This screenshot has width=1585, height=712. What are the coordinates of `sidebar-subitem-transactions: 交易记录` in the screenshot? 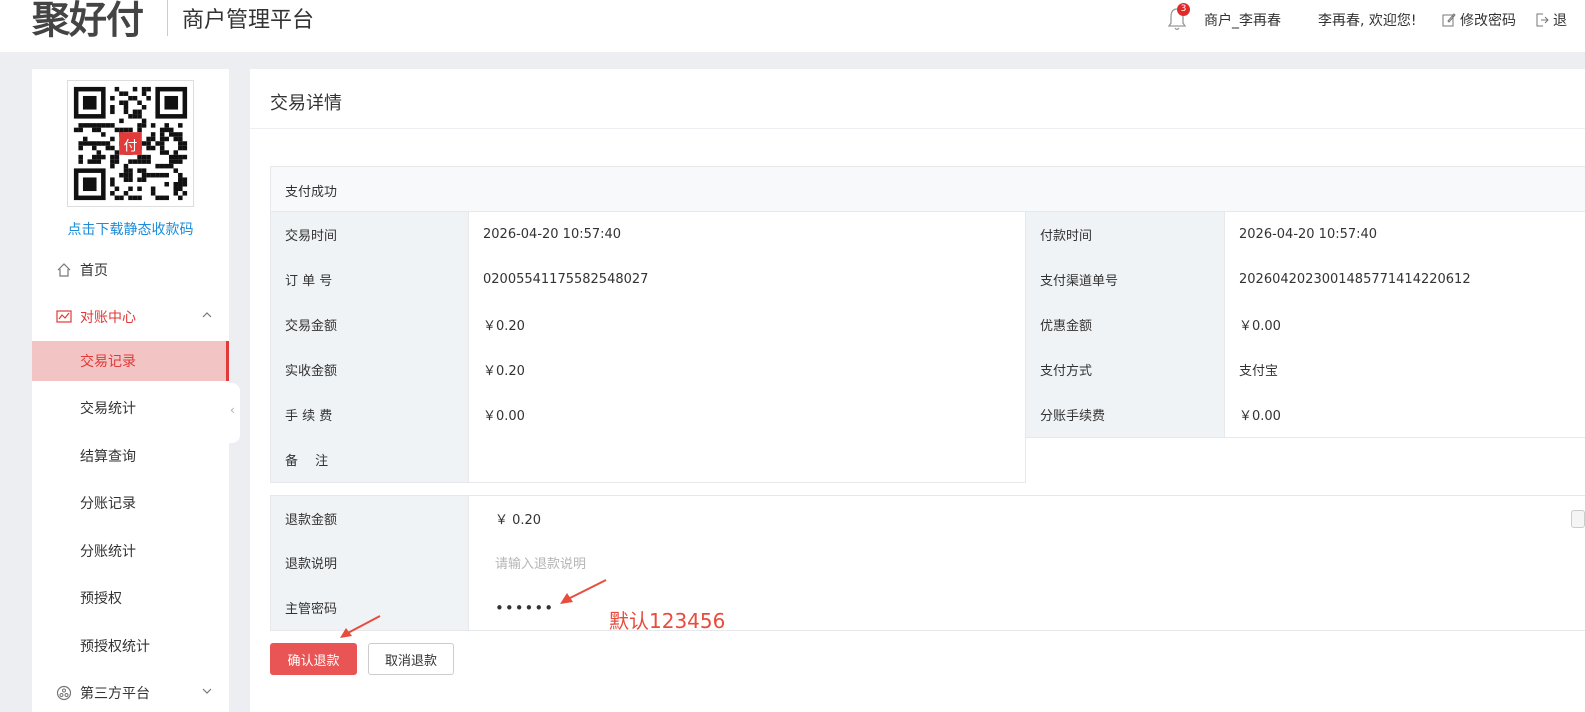 It's located at (130, 361).